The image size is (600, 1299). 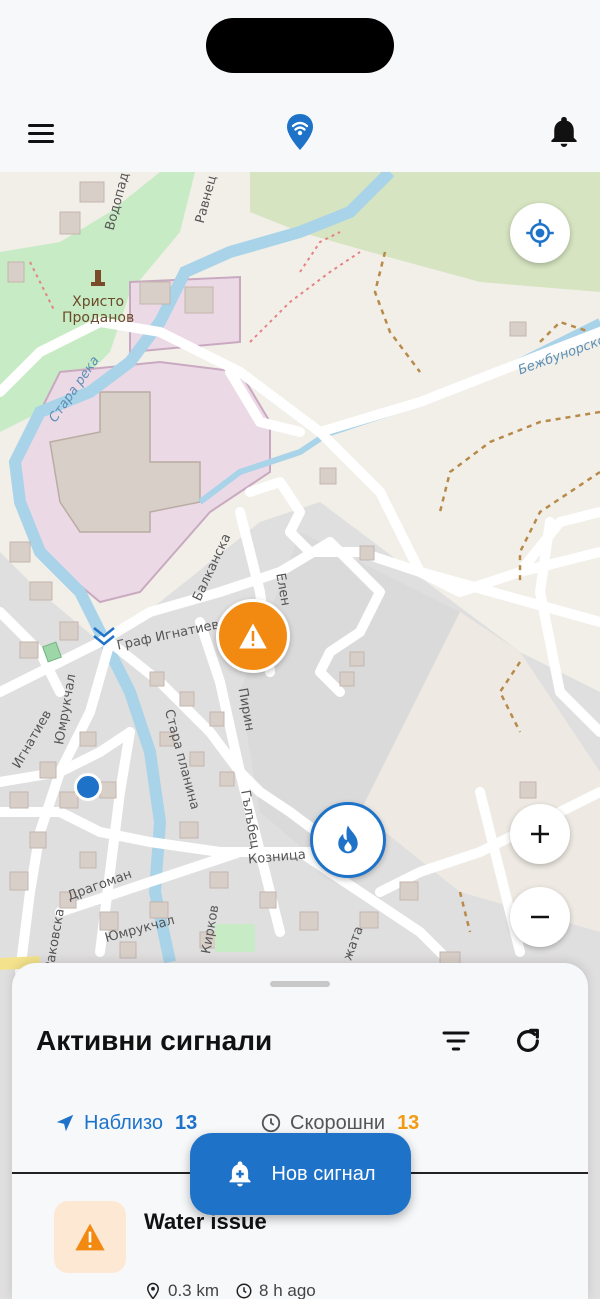 What do you see at coordinates (230, 1290) in the screenshot?
I see `alert-meta: 0.3 km 8 h ago` at bounding box center [230, 1290].